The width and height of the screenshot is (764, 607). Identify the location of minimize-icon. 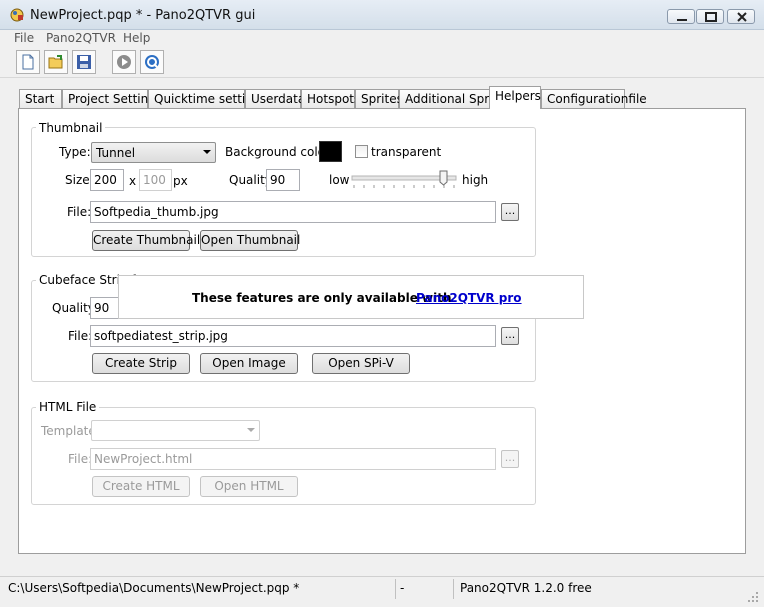
(682, 20).